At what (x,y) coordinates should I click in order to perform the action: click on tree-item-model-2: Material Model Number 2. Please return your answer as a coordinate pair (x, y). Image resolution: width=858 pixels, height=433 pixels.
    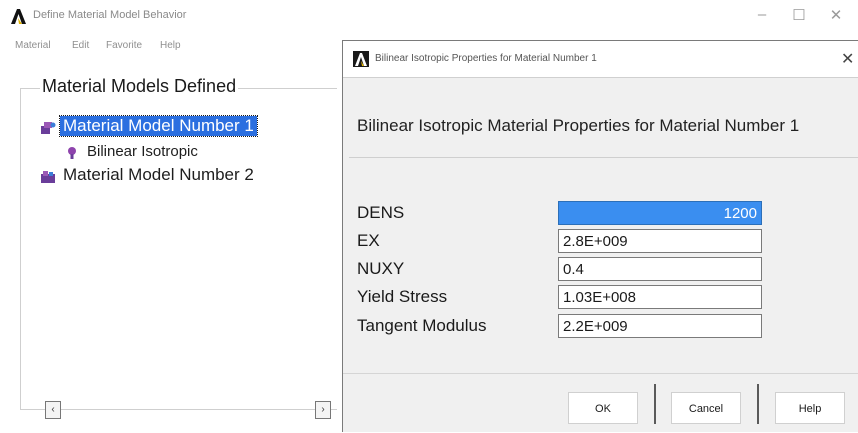
    Looking at the image, I should click on (148, 175).